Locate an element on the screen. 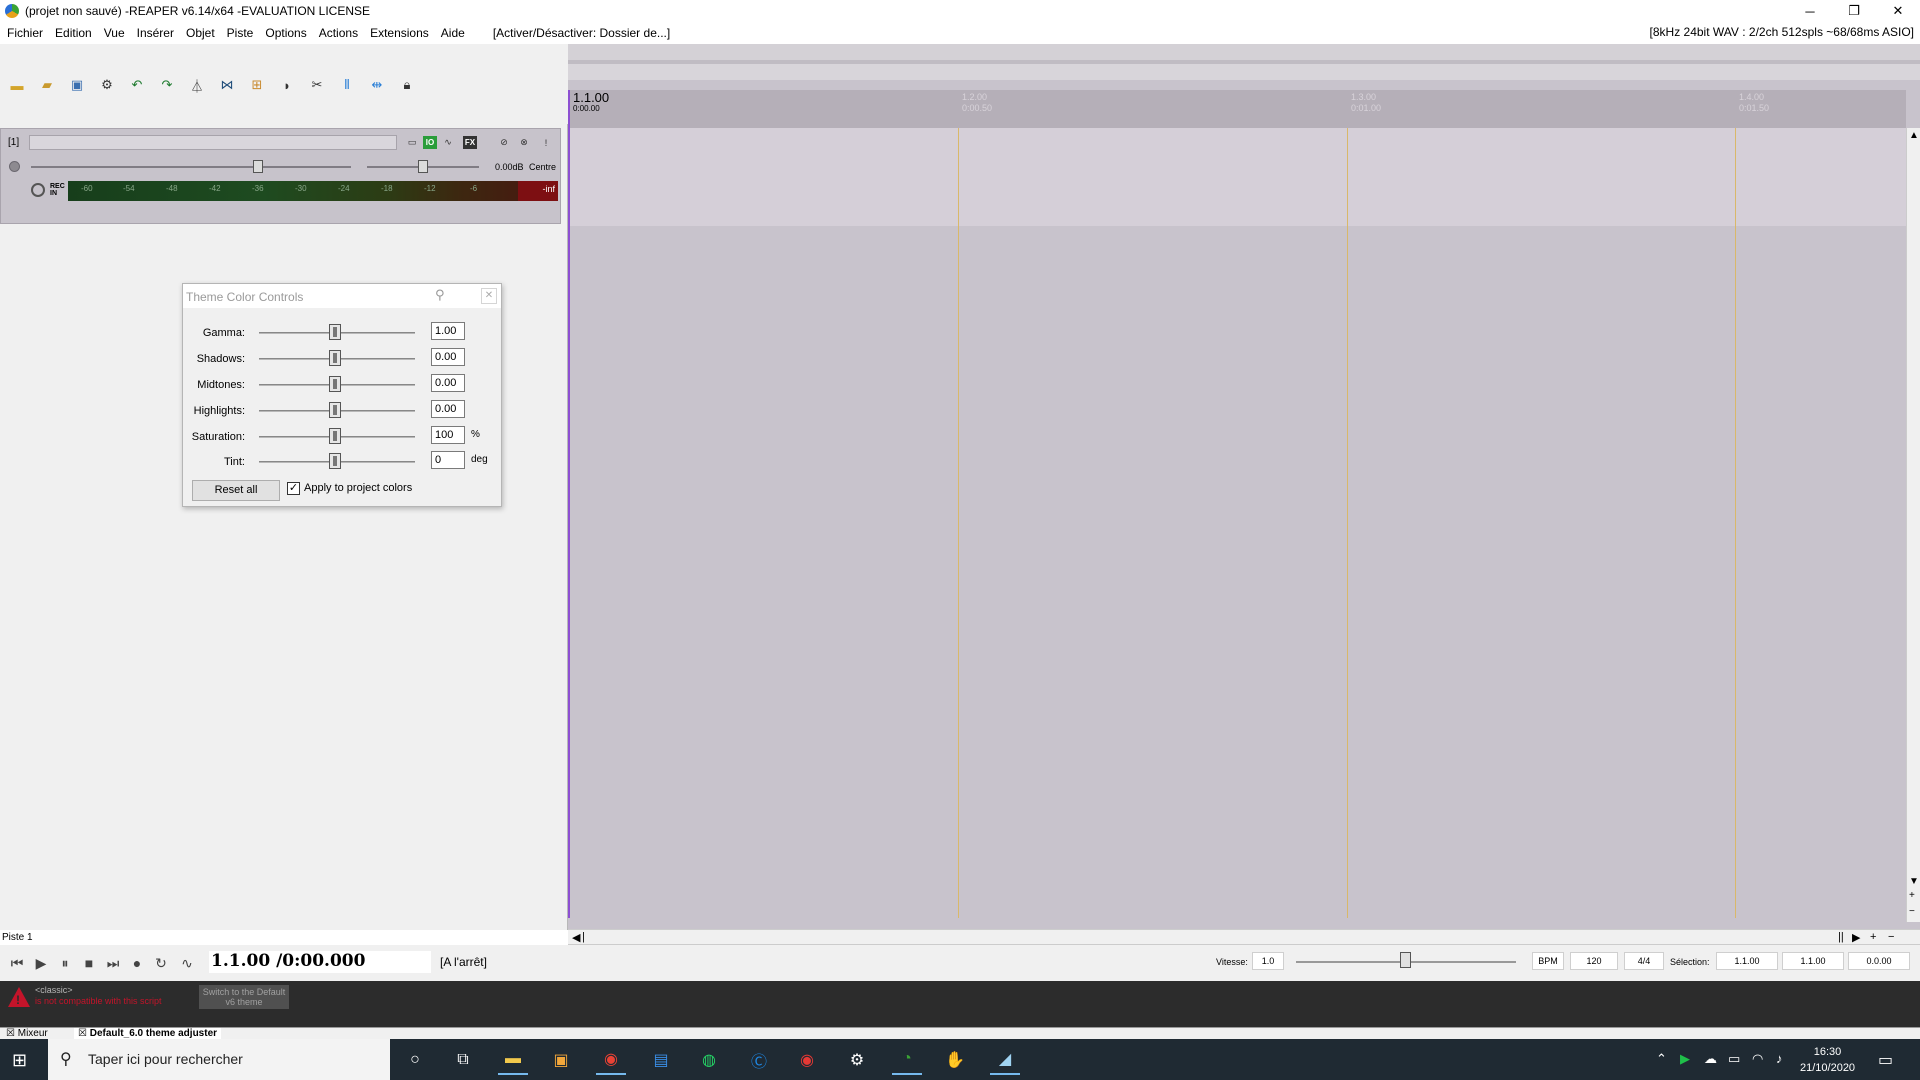 This screenshot has height=1080, width=1920. menu-vue: Vue is located at coordinates (114, 33).